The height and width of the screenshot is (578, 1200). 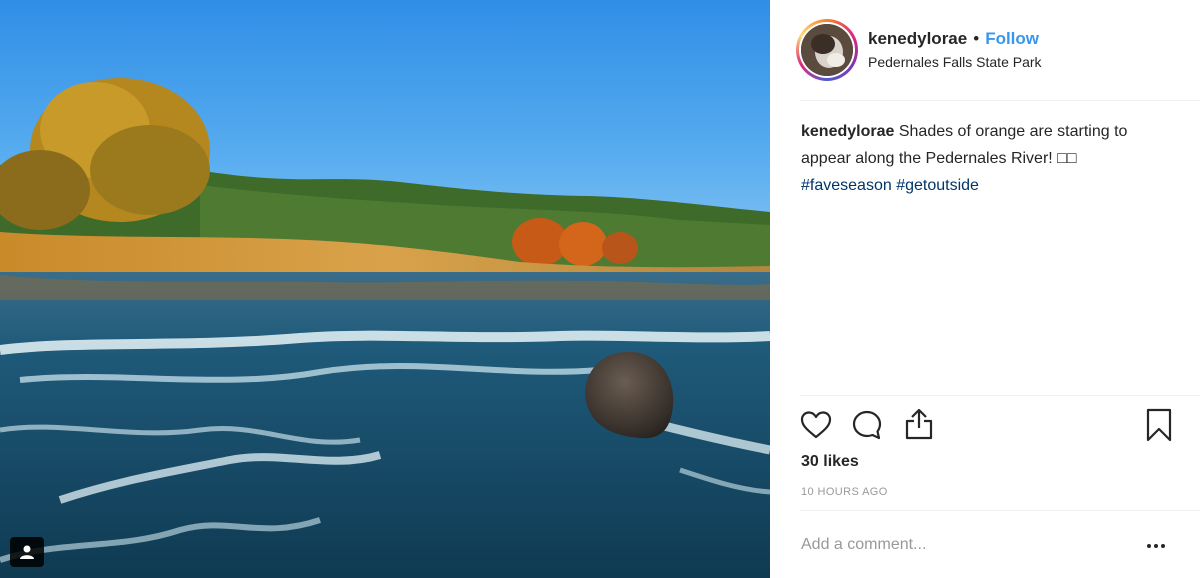 I want to click on follow-button: Follow, so click(x=1012, y=38).